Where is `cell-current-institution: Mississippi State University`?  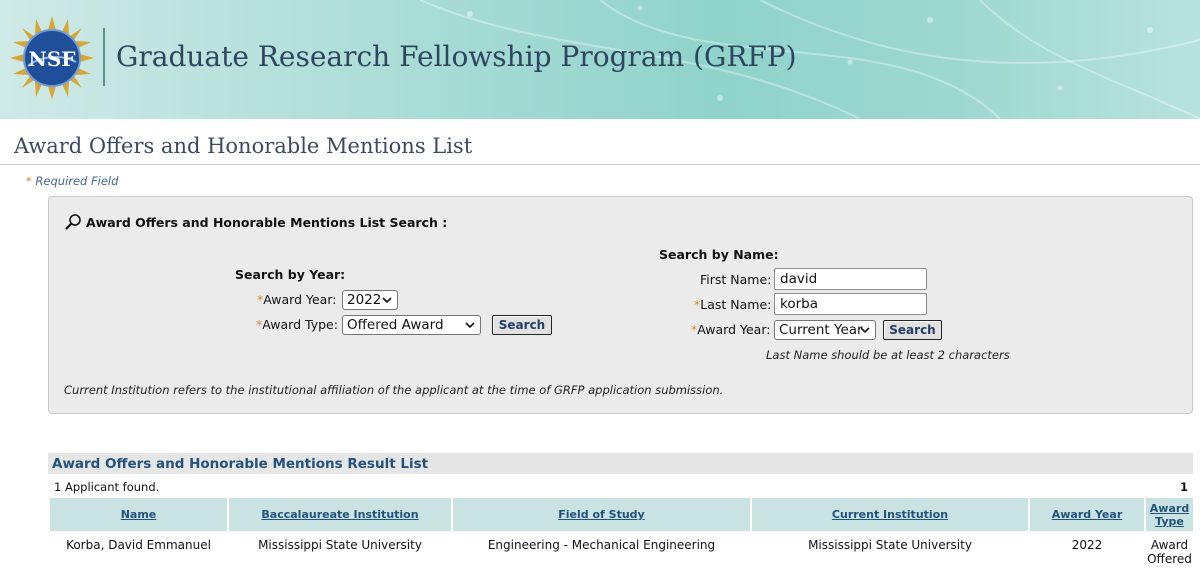 cell-current-institution: Mississippi State University is located at coordinates (890, 545).